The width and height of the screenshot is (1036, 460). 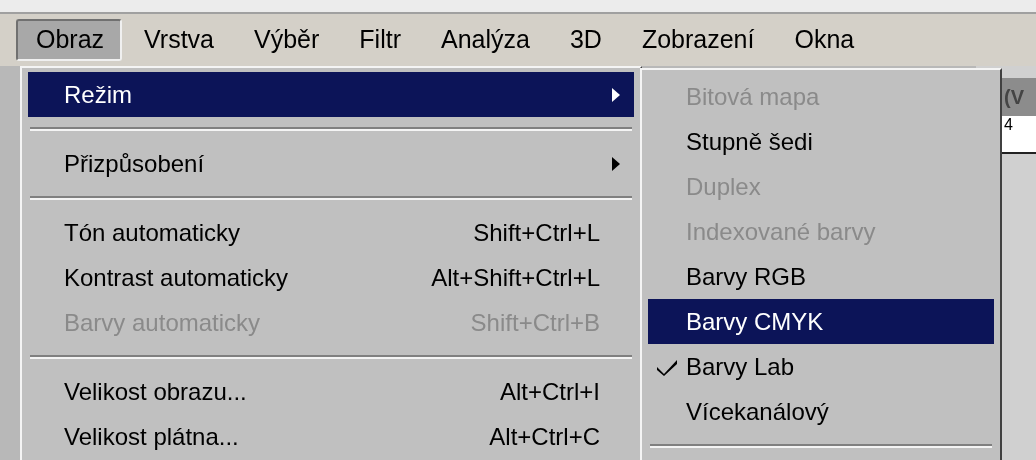 What do you see at coordinates (331, 277) in the screenshot?
I see `menu-item: Kontrast automaticky Alt+Shift+Ctrl+L` at bounding box center [331, 277].